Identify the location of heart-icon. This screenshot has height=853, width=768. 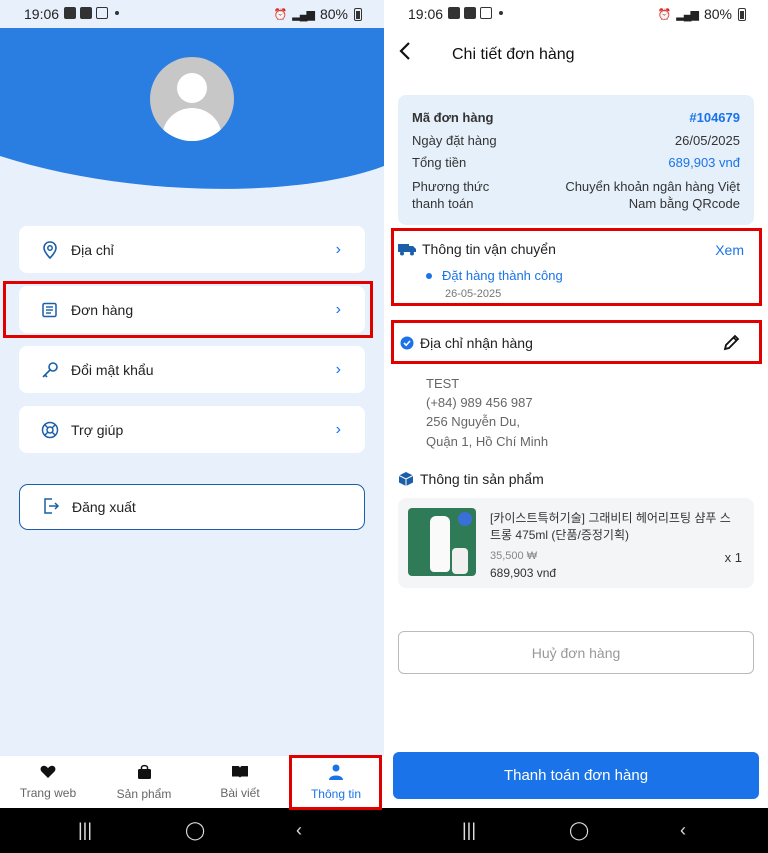
(48, 773).